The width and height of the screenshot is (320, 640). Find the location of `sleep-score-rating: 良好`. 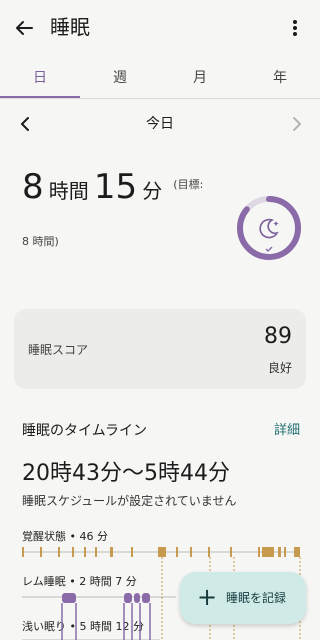

sleep-score-rating: 良好 is located at coordinates (279, 368).